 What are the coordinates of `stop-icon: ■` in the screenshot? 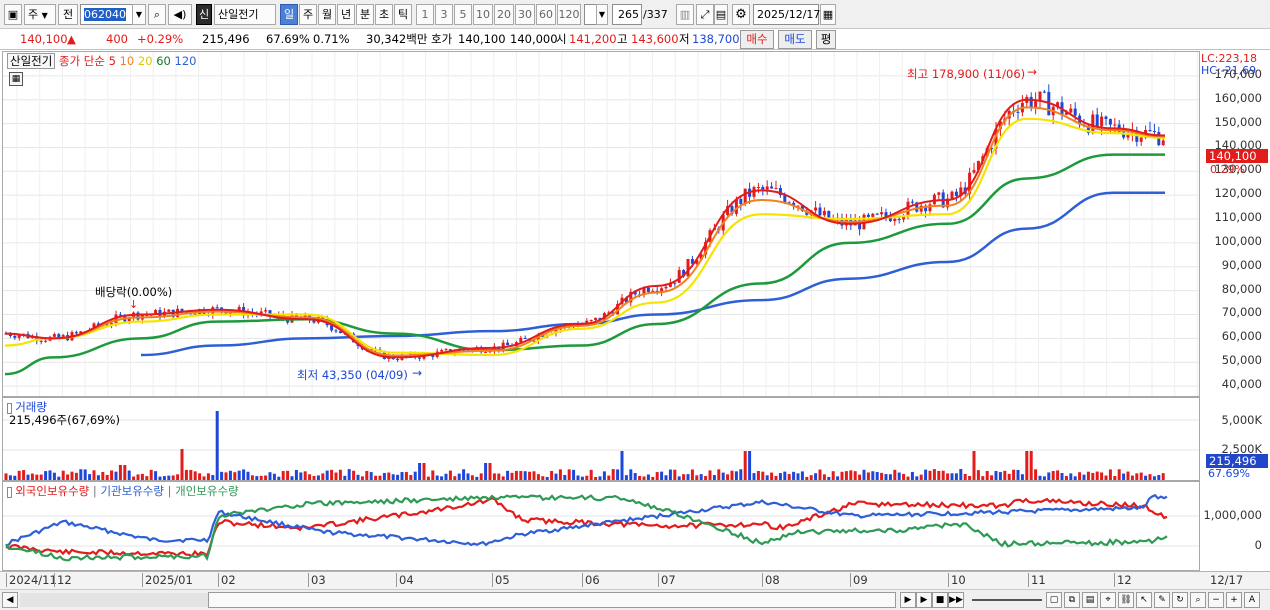 It's located at (940, 600).